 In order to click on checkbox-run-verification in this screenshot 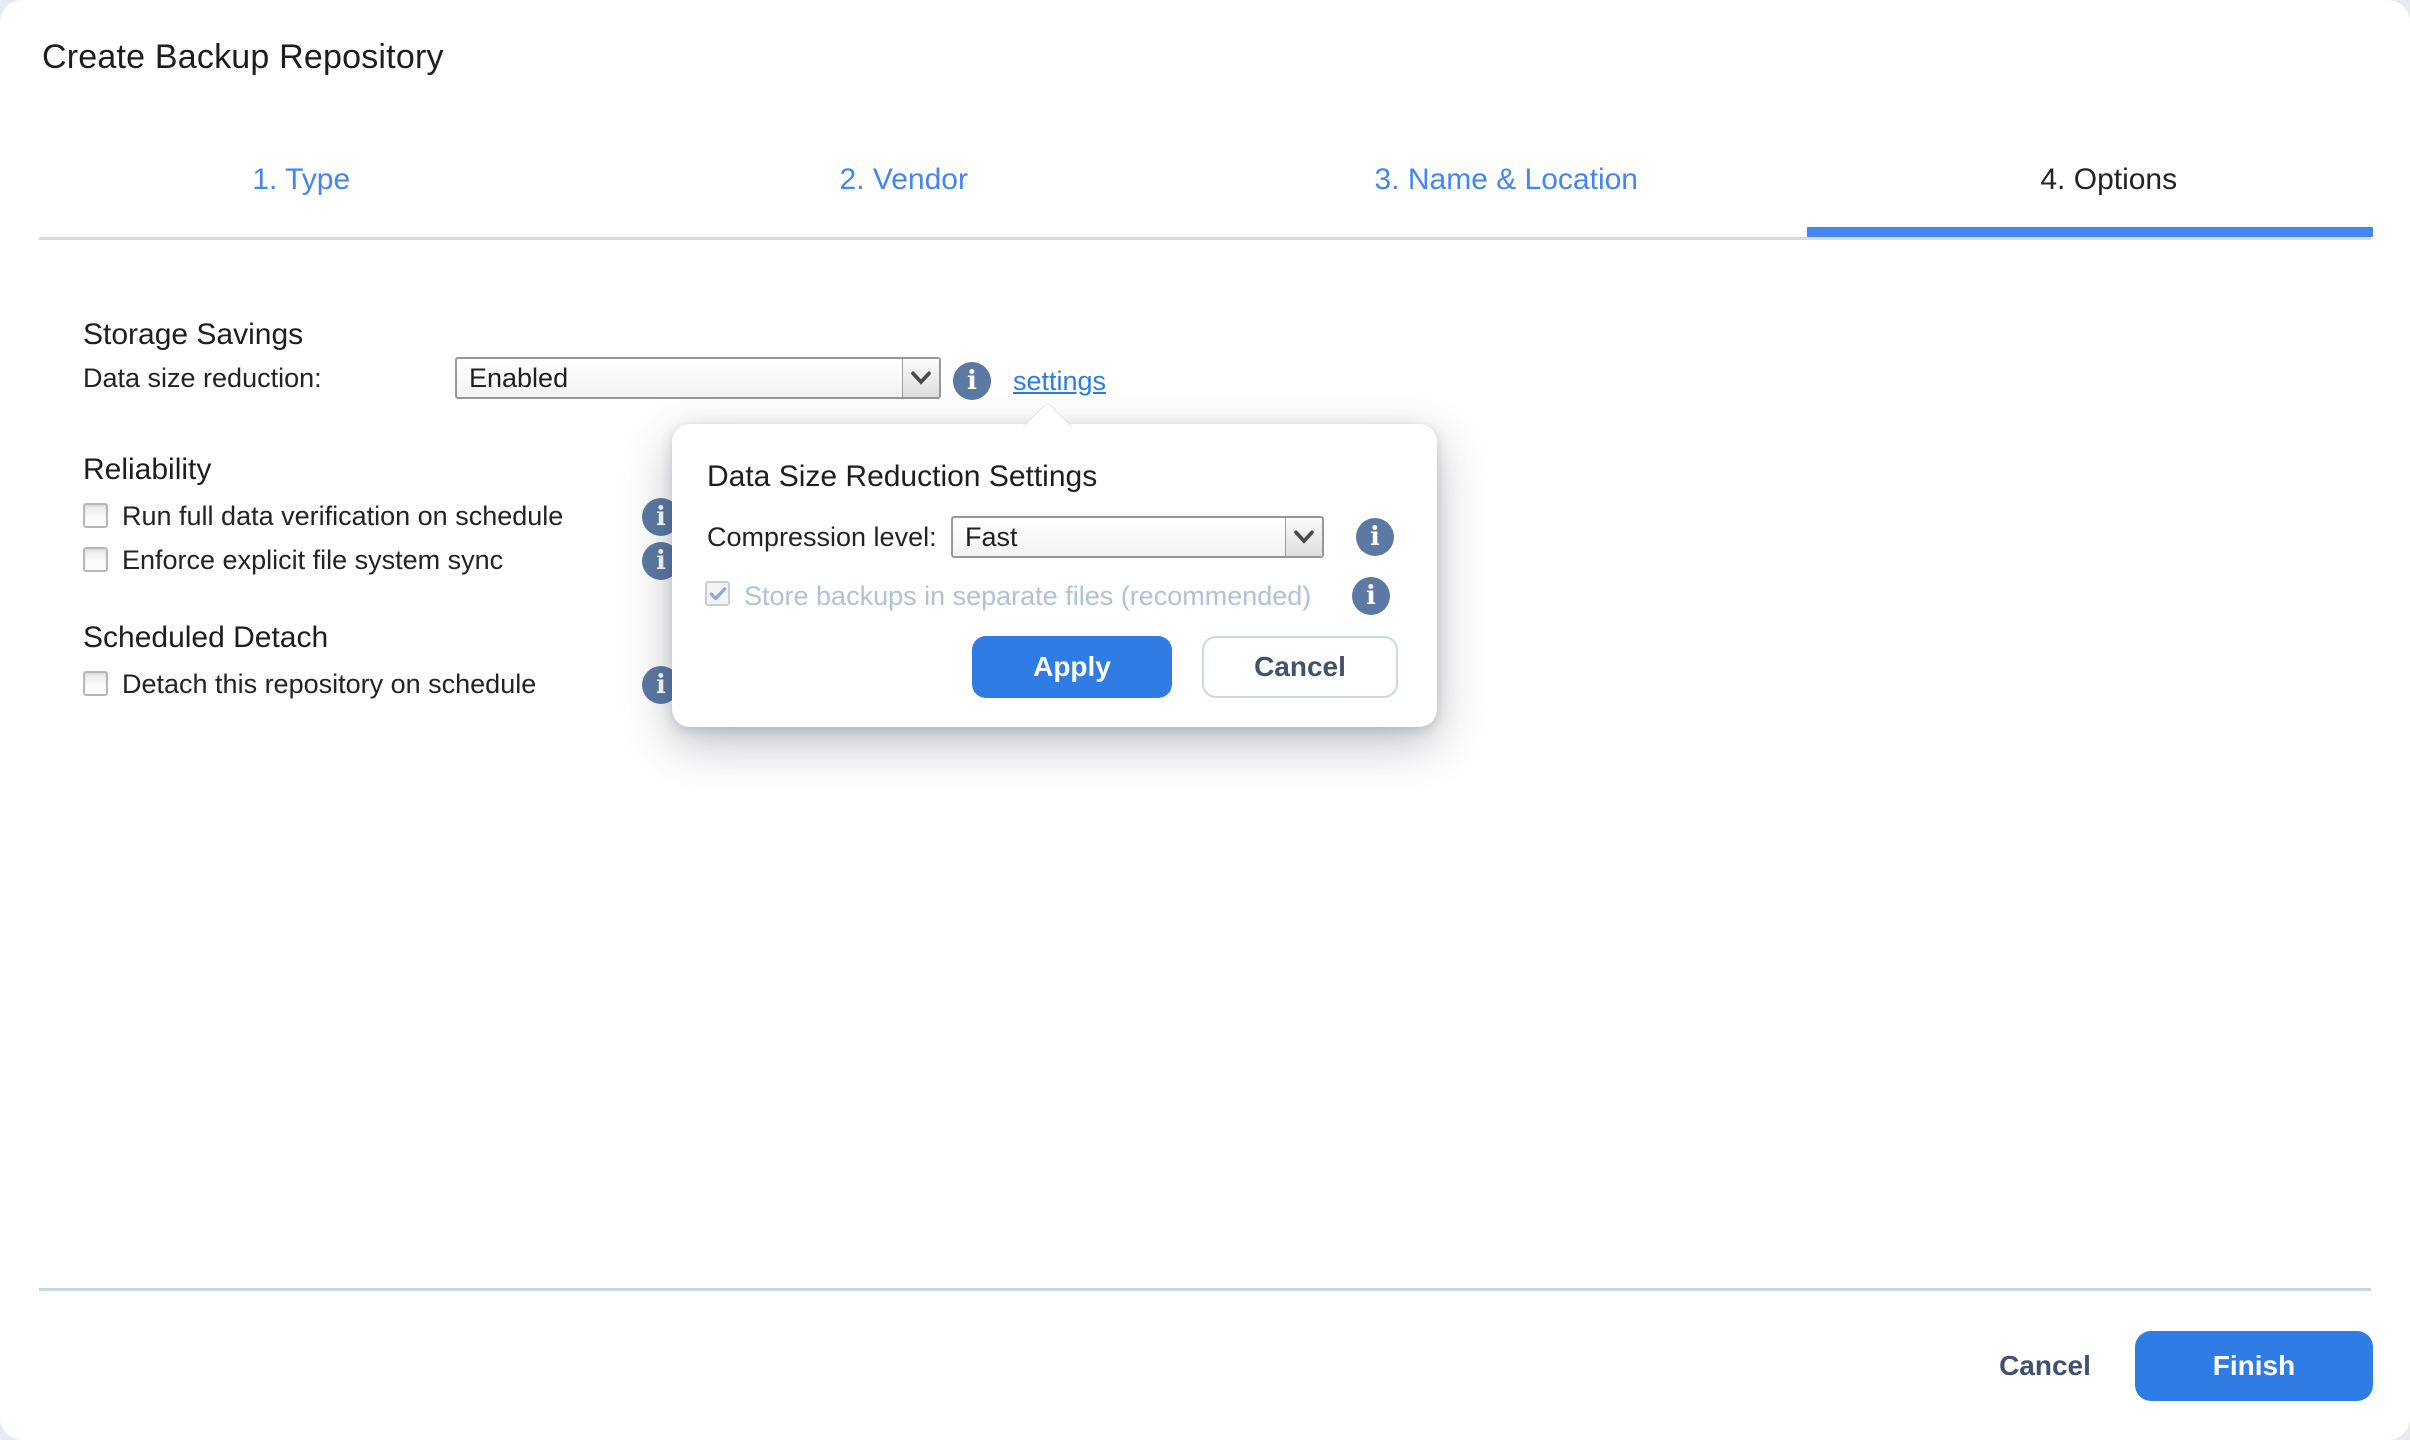, I will do `click(95, 515)`.